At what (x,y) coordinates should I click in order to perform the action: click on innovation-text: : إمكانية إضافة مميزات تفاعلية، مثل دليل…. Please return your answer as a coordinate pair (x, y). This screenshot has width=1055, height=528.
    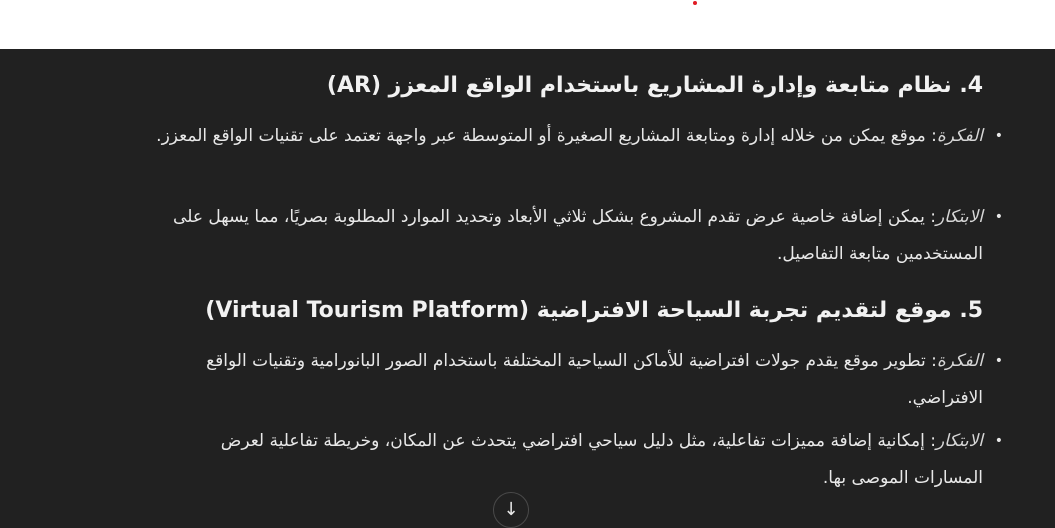
    Looking at the image, I should click on (601, 459).